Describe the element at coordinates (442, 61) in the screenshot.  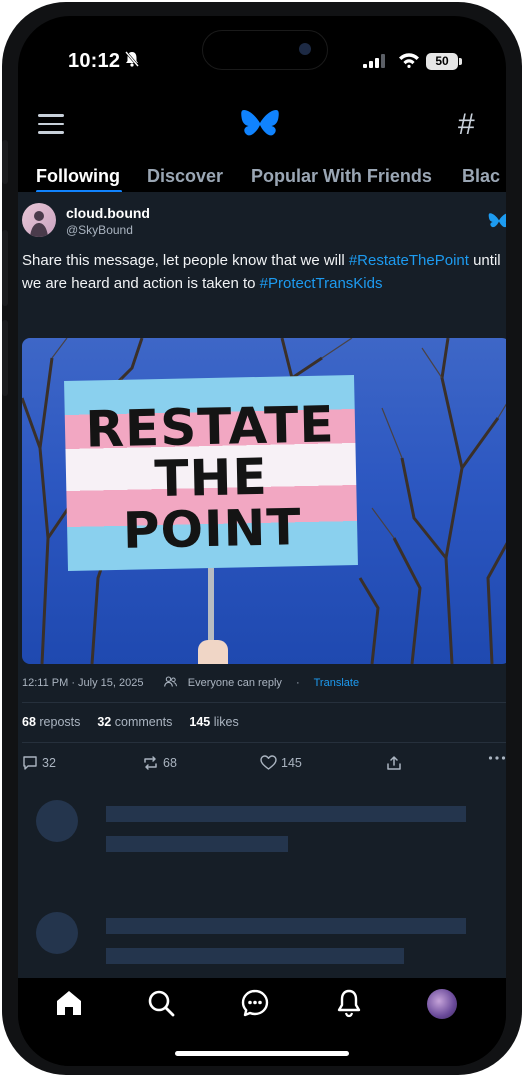
I see `battery-level: 50` at that location.